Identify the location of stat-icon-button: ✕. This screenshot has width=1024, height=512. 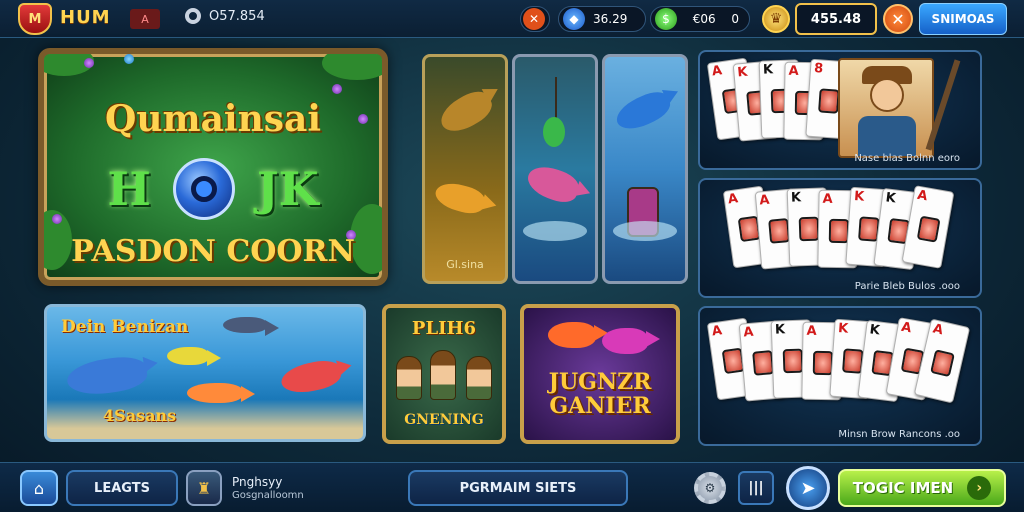
(535, 19).